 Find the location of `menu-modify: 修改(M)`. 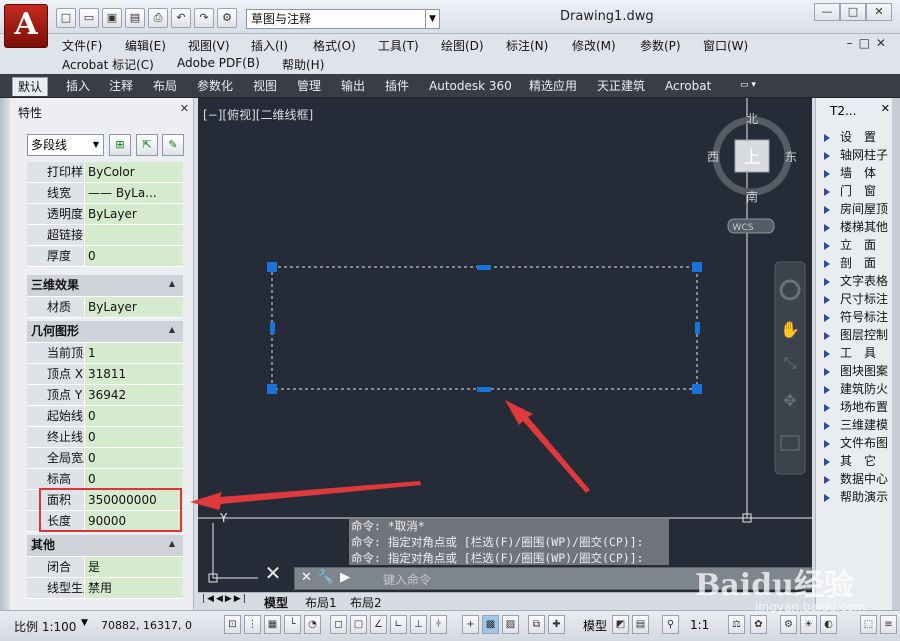

menu-modify: 修改(M) is located at coordinates (594, 45).